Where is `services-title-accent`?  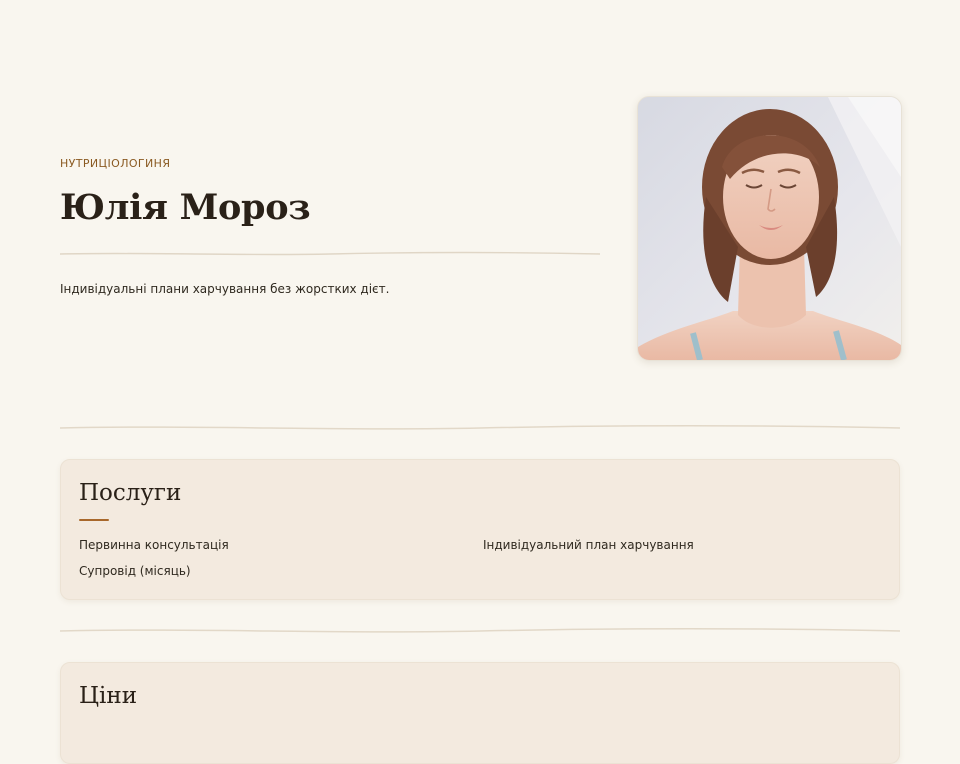
services-title-accent is located at coordinates (94, 520).